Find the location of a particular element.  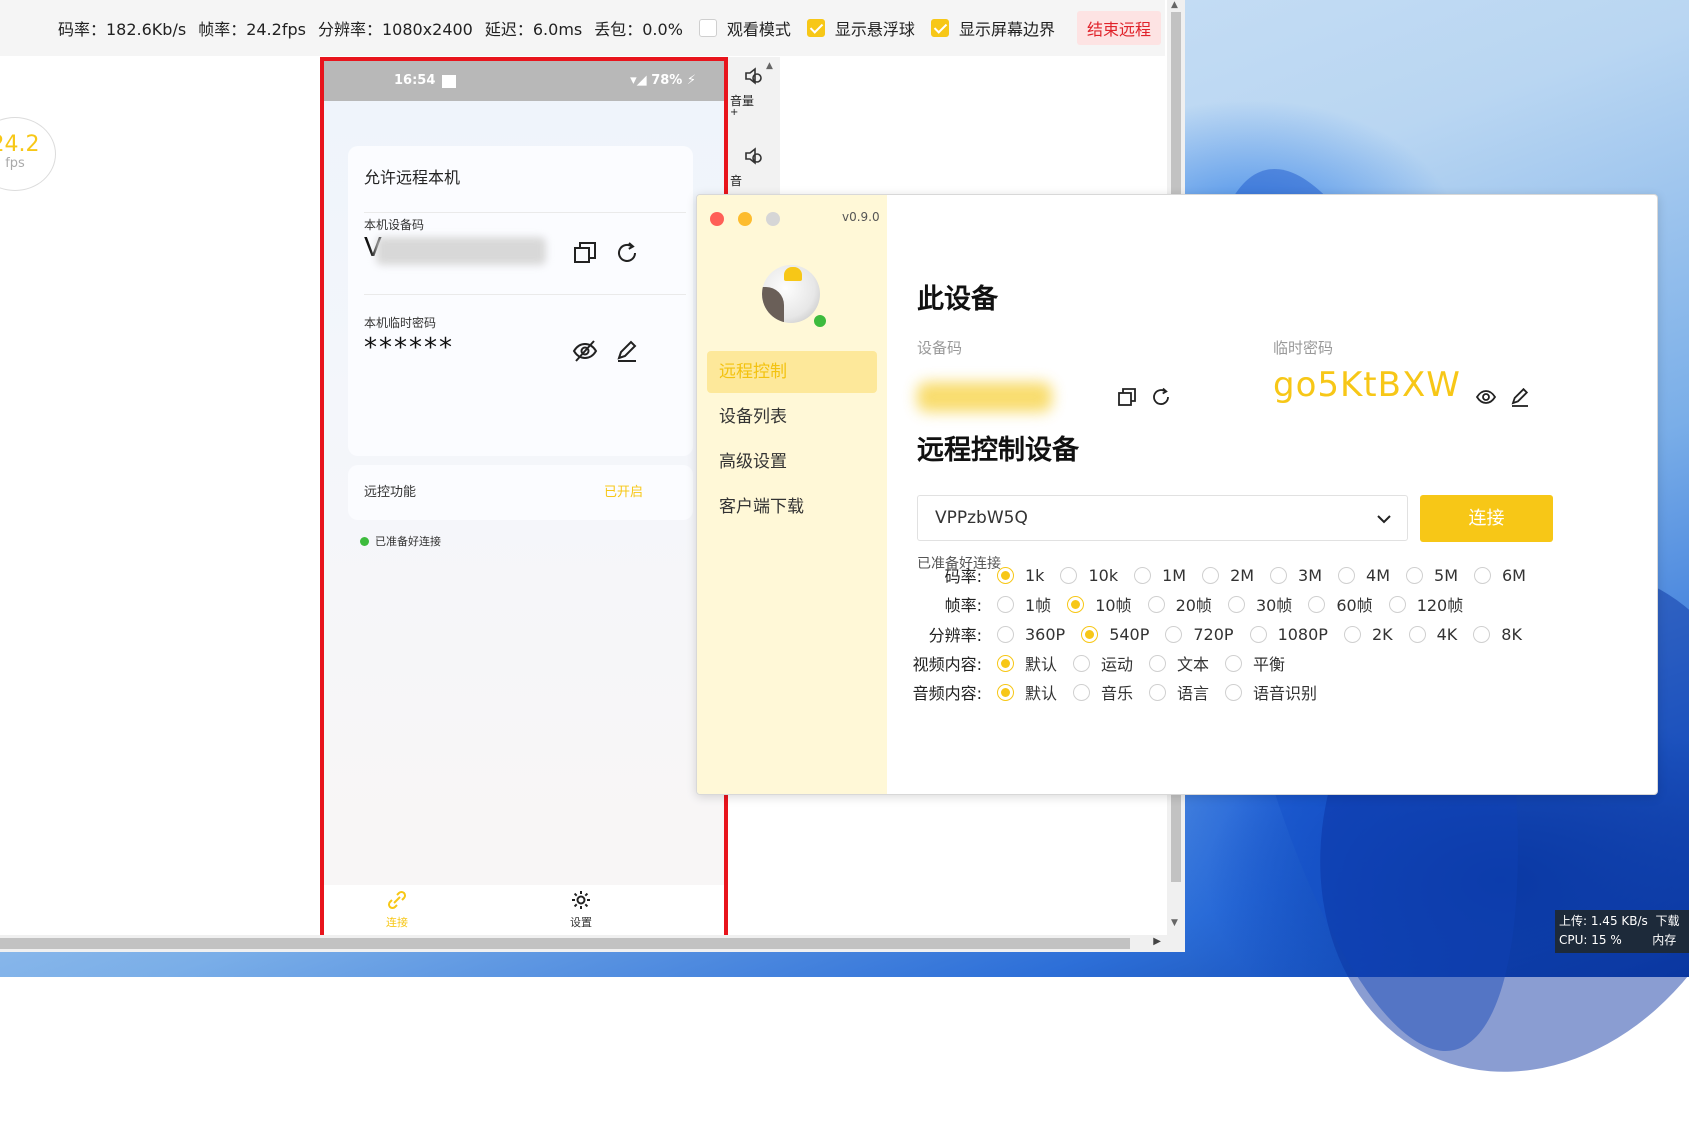

end-remote-button: 结束远程 is located at coordinates (1118, 28).